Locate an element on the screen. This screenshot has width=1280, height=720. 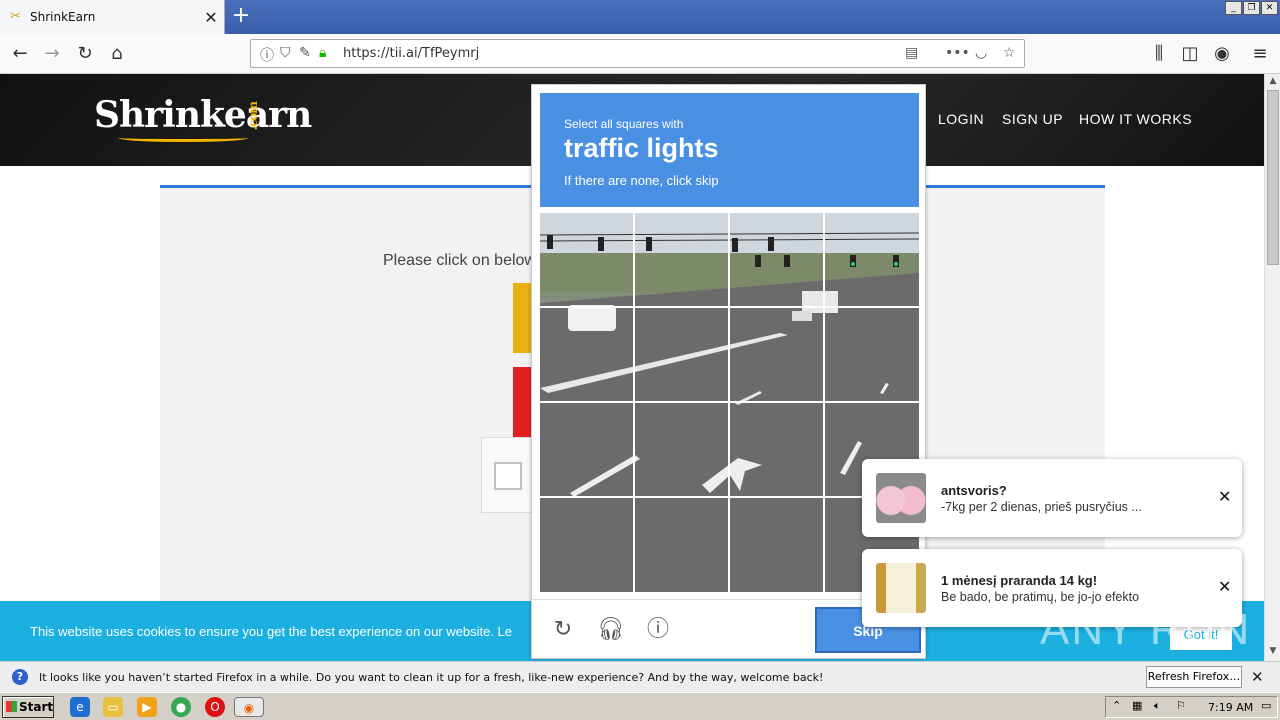
reload-icon: ↻ is located at coordinates (85, 54).